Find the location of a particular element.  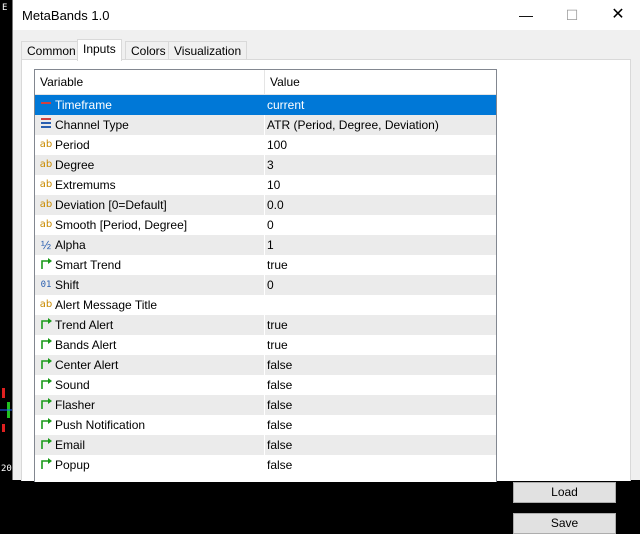

tab-visualization: Visualization is located at coordinates (208, 50).